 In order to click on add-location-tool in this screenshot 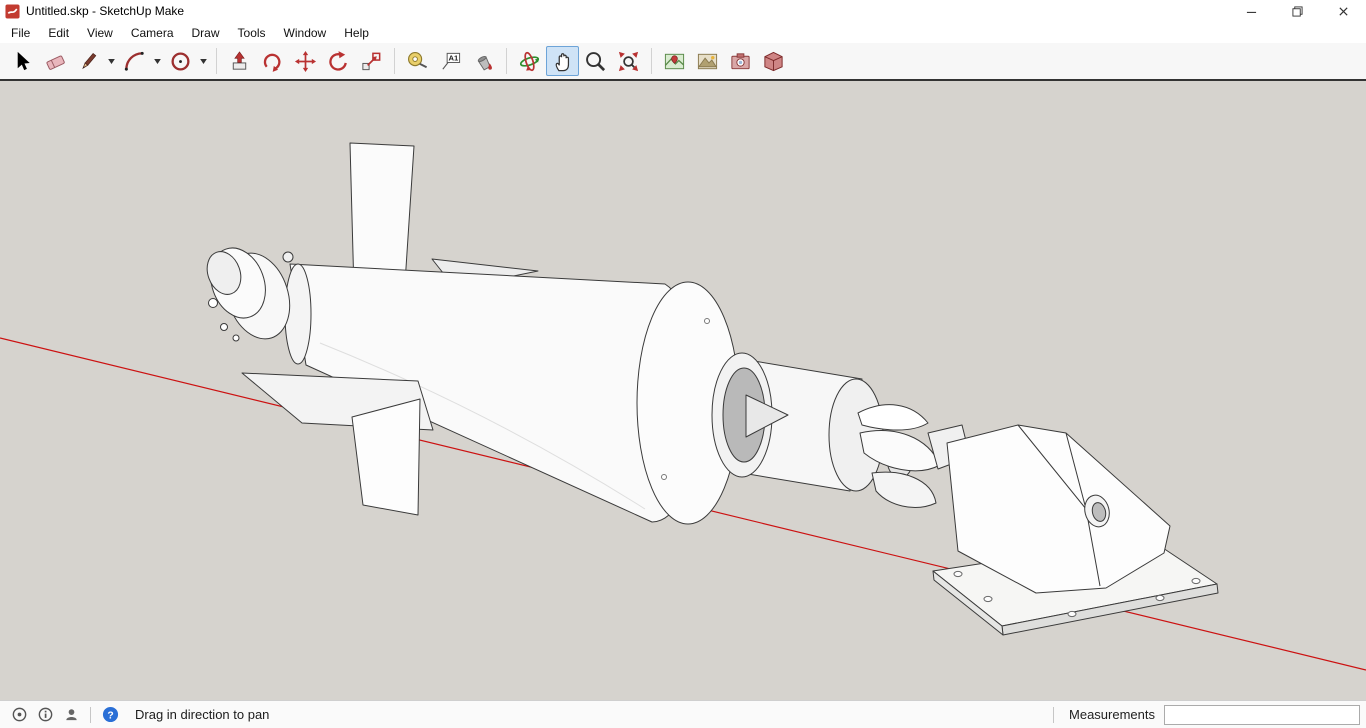, I will do `click(674, 61)`.